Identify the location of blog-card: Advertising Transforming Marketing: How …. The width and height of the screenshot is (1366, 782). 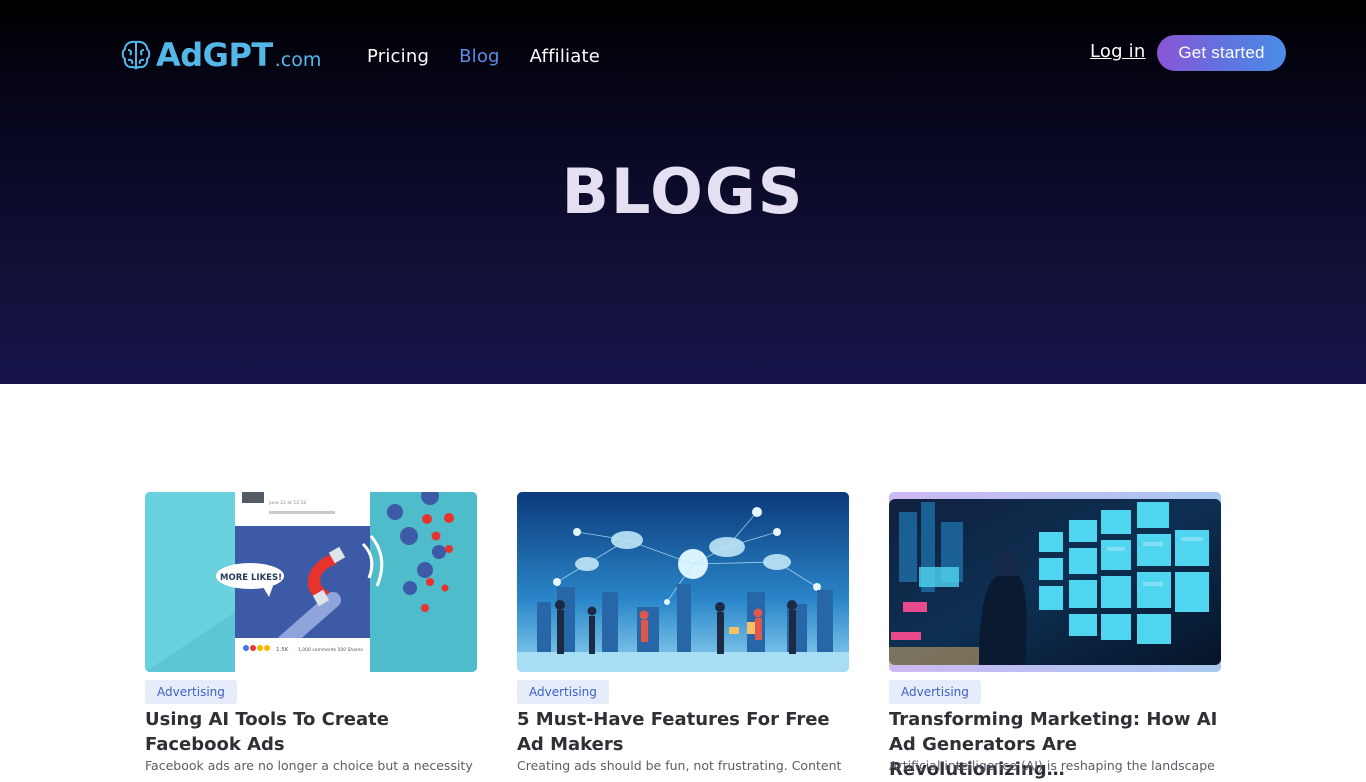
(1055, 636).